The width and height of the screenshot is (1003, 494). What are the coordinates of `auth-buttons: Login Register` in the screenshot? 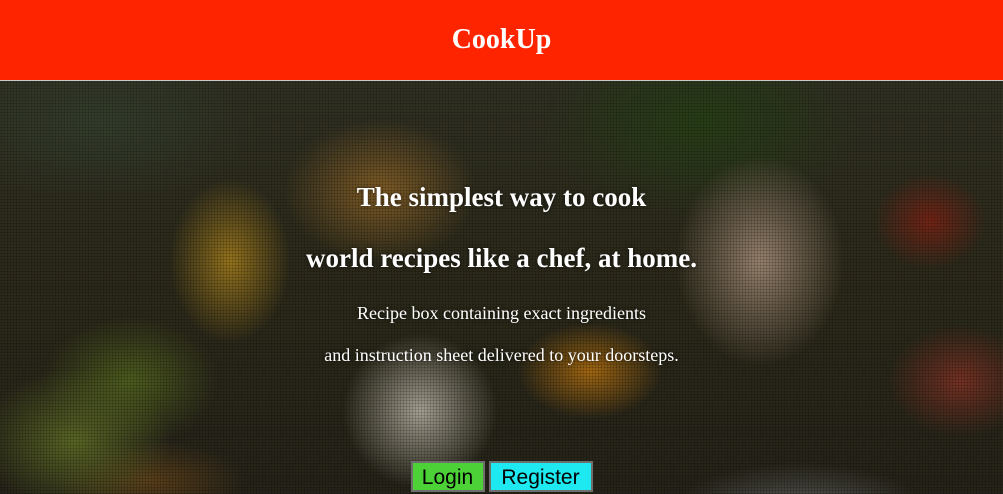 It's located at (501, 476).